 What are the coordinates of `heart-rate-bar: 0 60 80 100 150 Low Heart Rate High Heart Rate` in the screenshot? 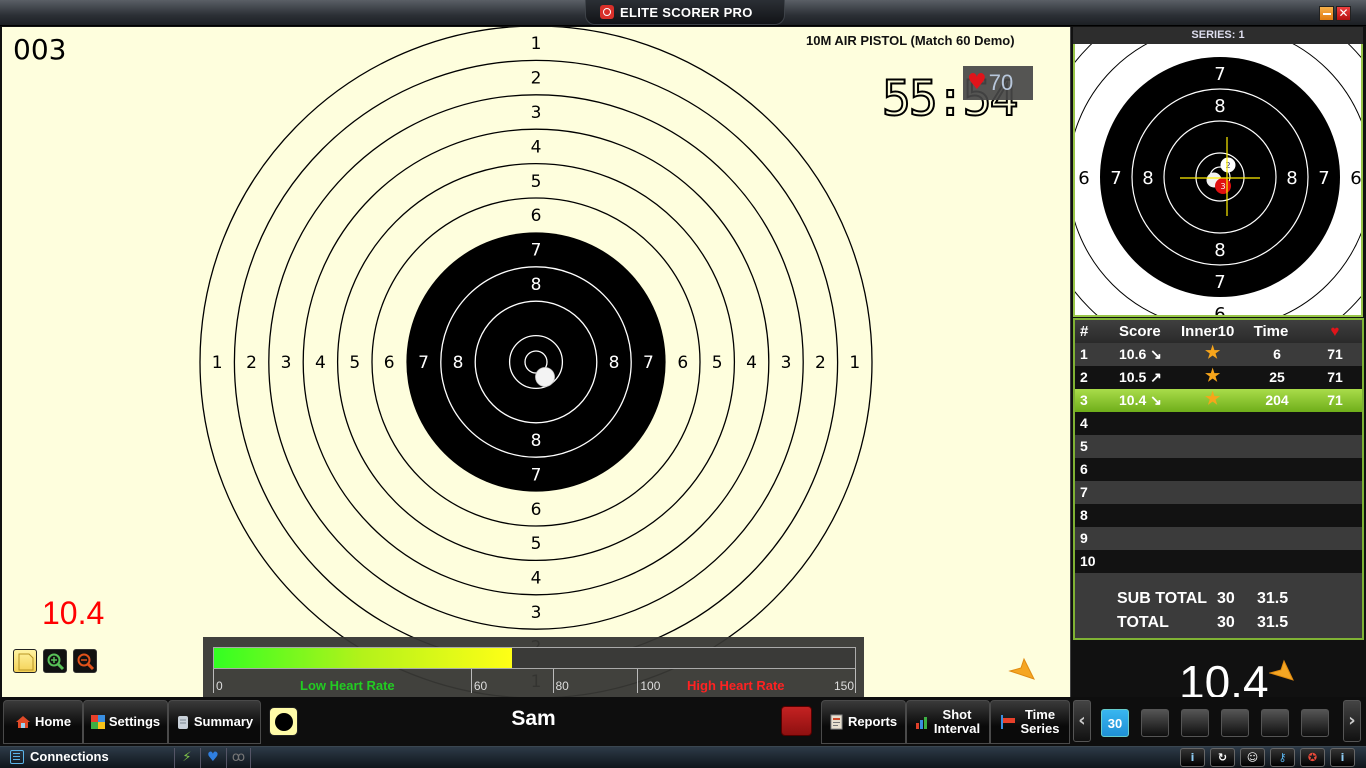 It's located at (533, 667).